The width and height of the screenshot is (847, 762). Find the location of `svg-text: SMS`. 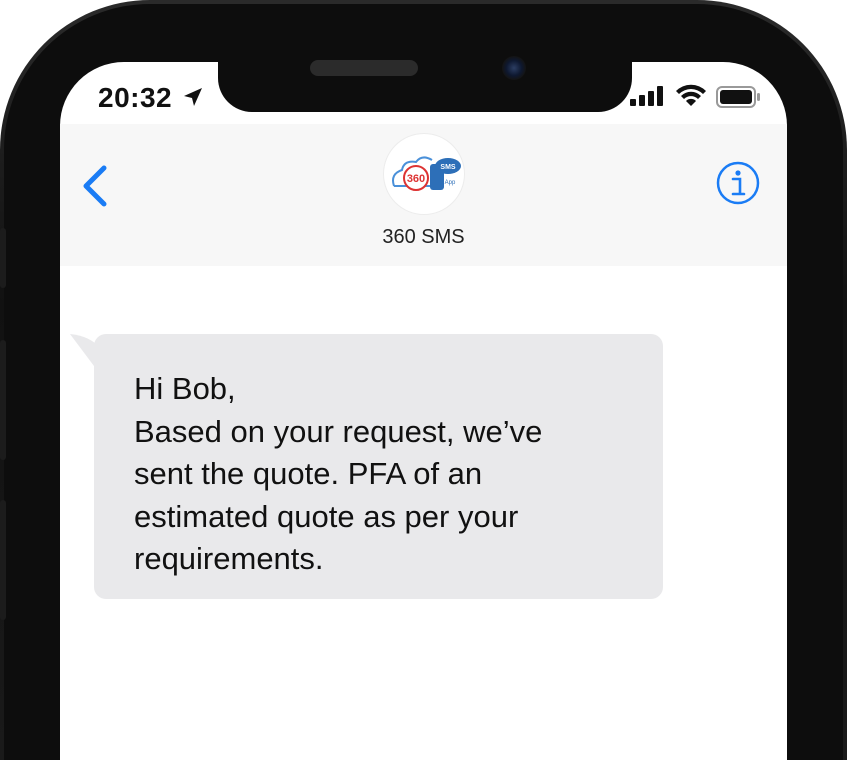

svg-text: SMS is located at coordinates (448, 167).